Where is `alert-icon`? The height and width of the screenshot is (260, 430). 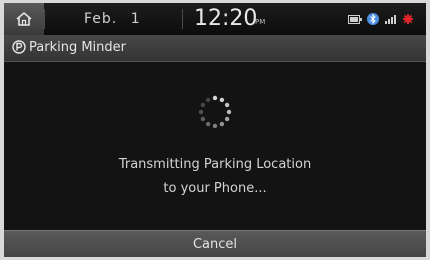 alert-icon is located at coordinates (408, 19).